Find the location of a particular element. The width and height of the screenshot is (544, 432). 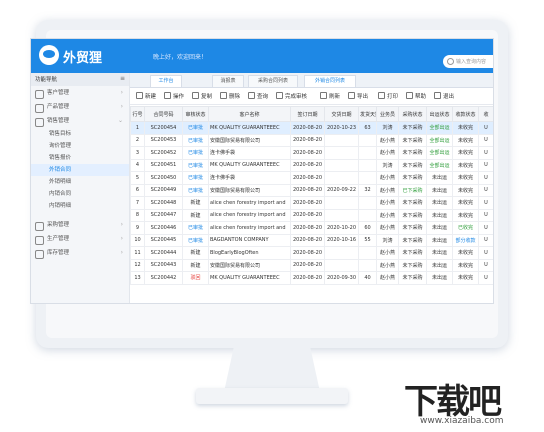

copy-button: 复制 is located at coordinates (202, 96).